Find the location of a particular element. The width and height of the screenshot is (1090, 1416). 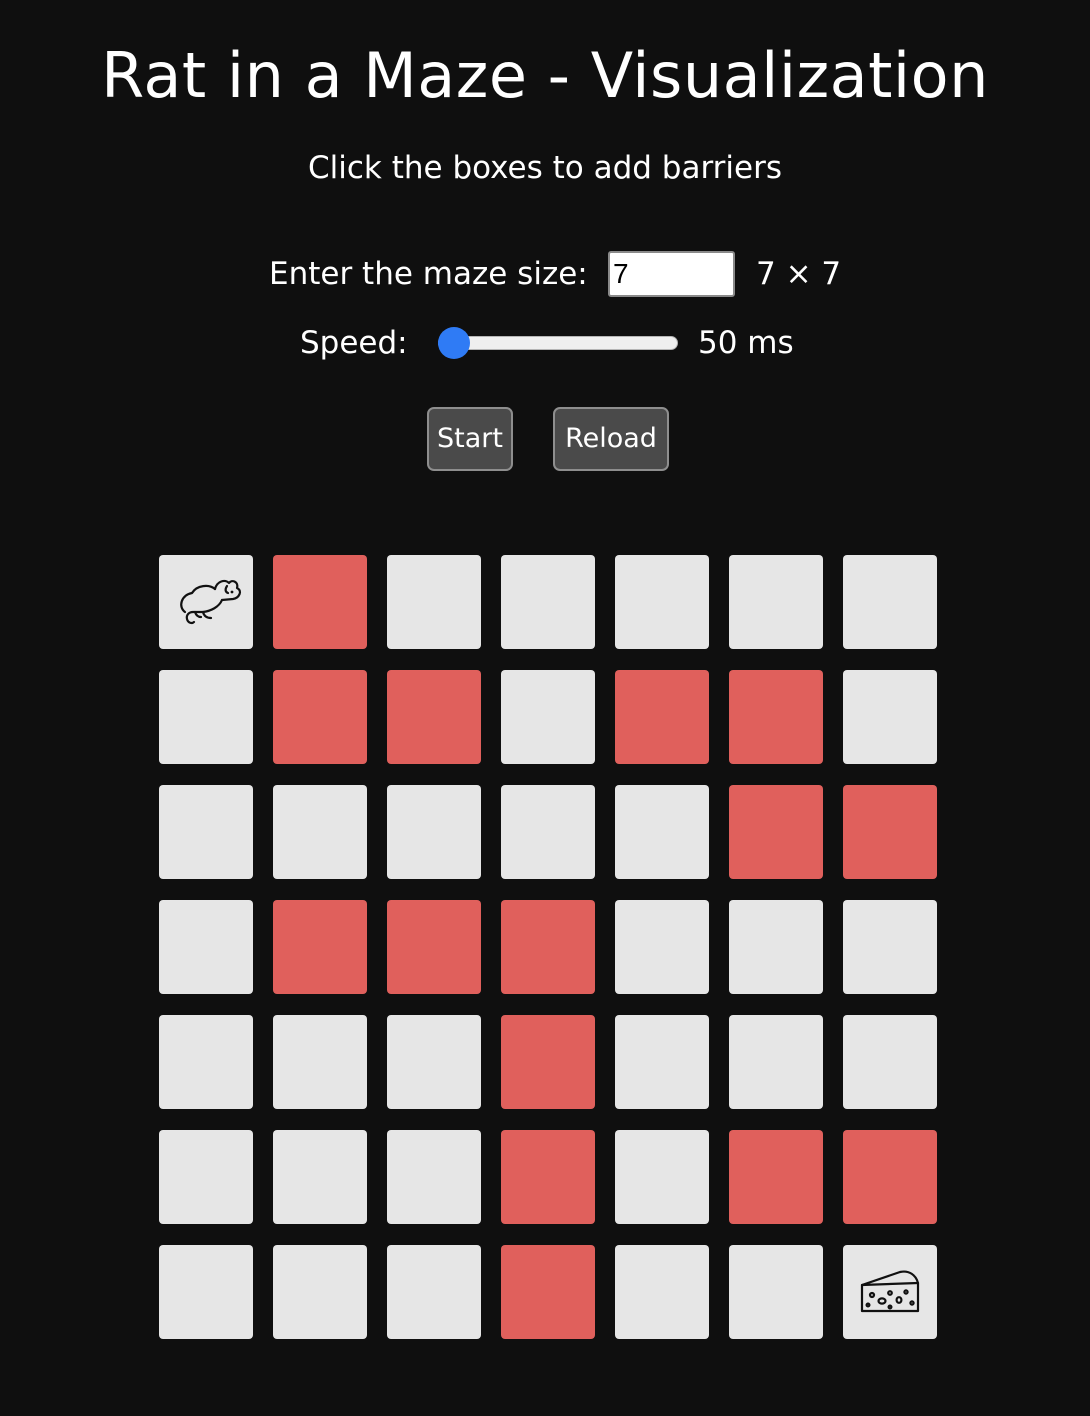

maze-cell-goal is located at coordinates (890, 1292).